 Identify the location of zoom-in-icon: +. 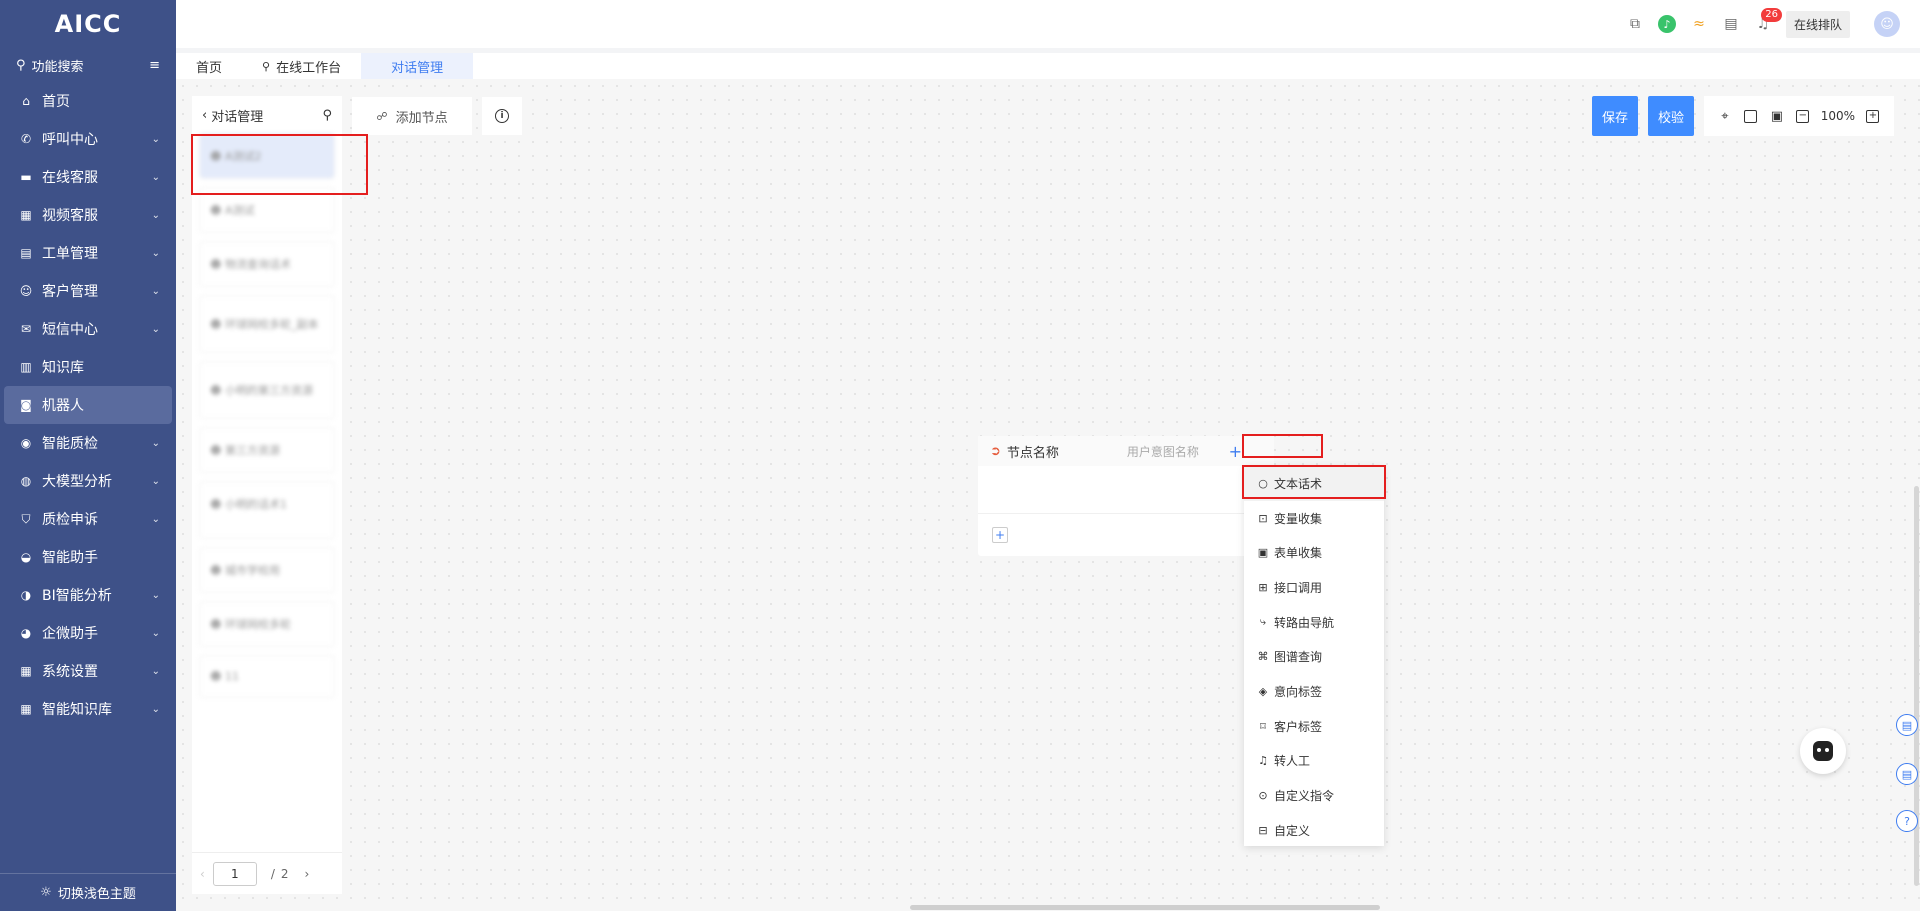
(1873, 116).